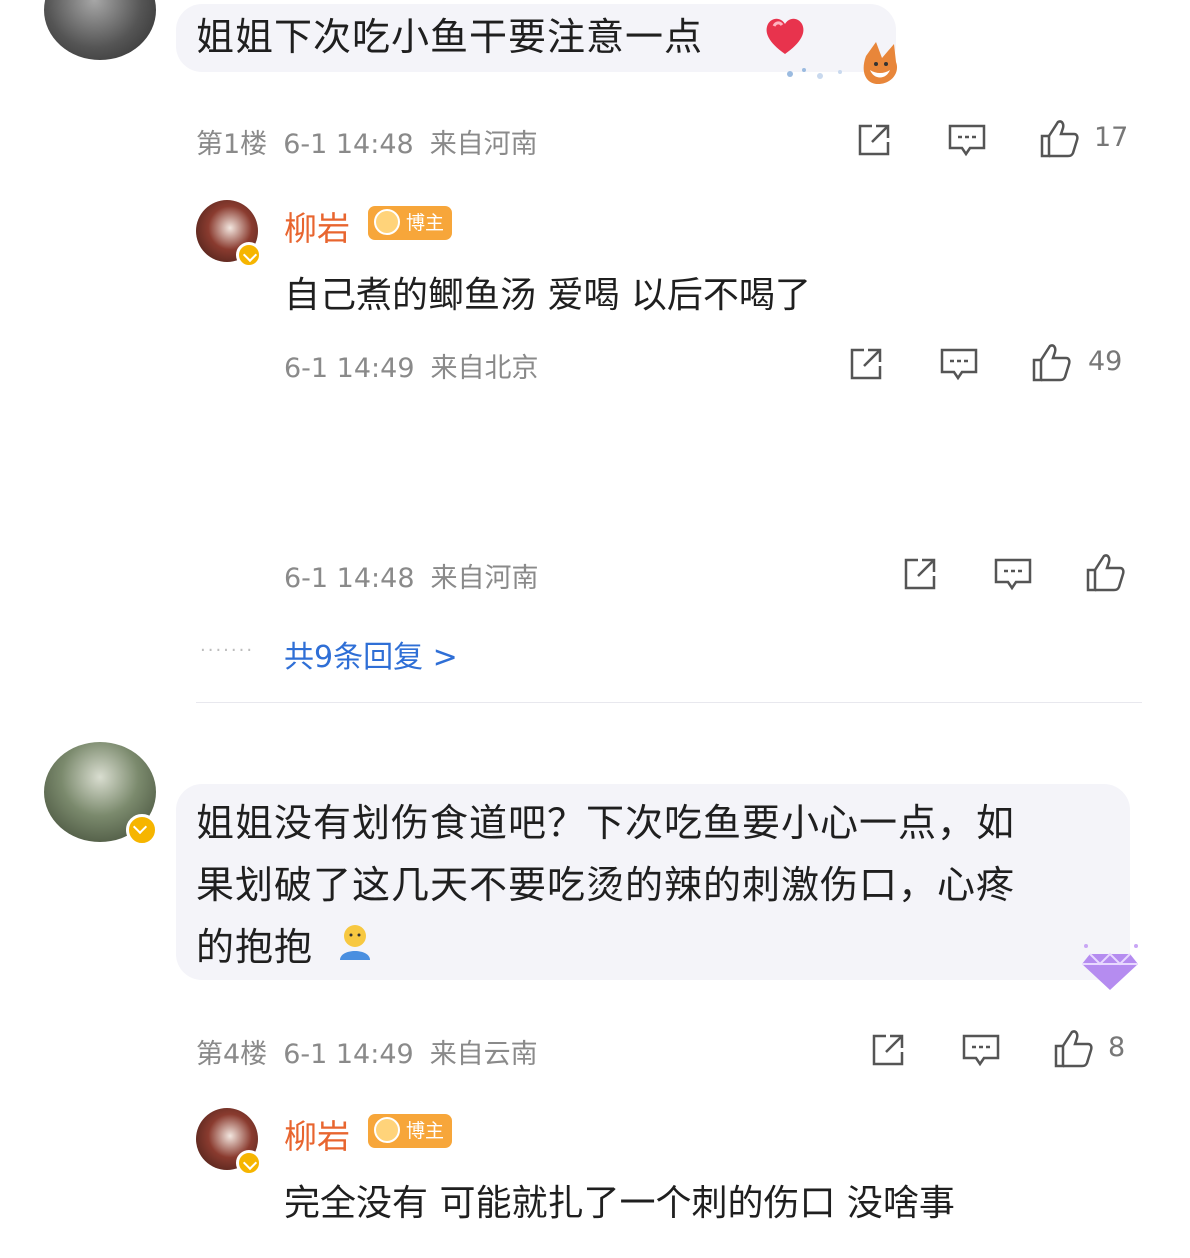  What do you see at coordinates (419, 365) in the screenshot?
I see `reply-meta: 6-1 14:49 来自北京` at bounding box center [419, 365].